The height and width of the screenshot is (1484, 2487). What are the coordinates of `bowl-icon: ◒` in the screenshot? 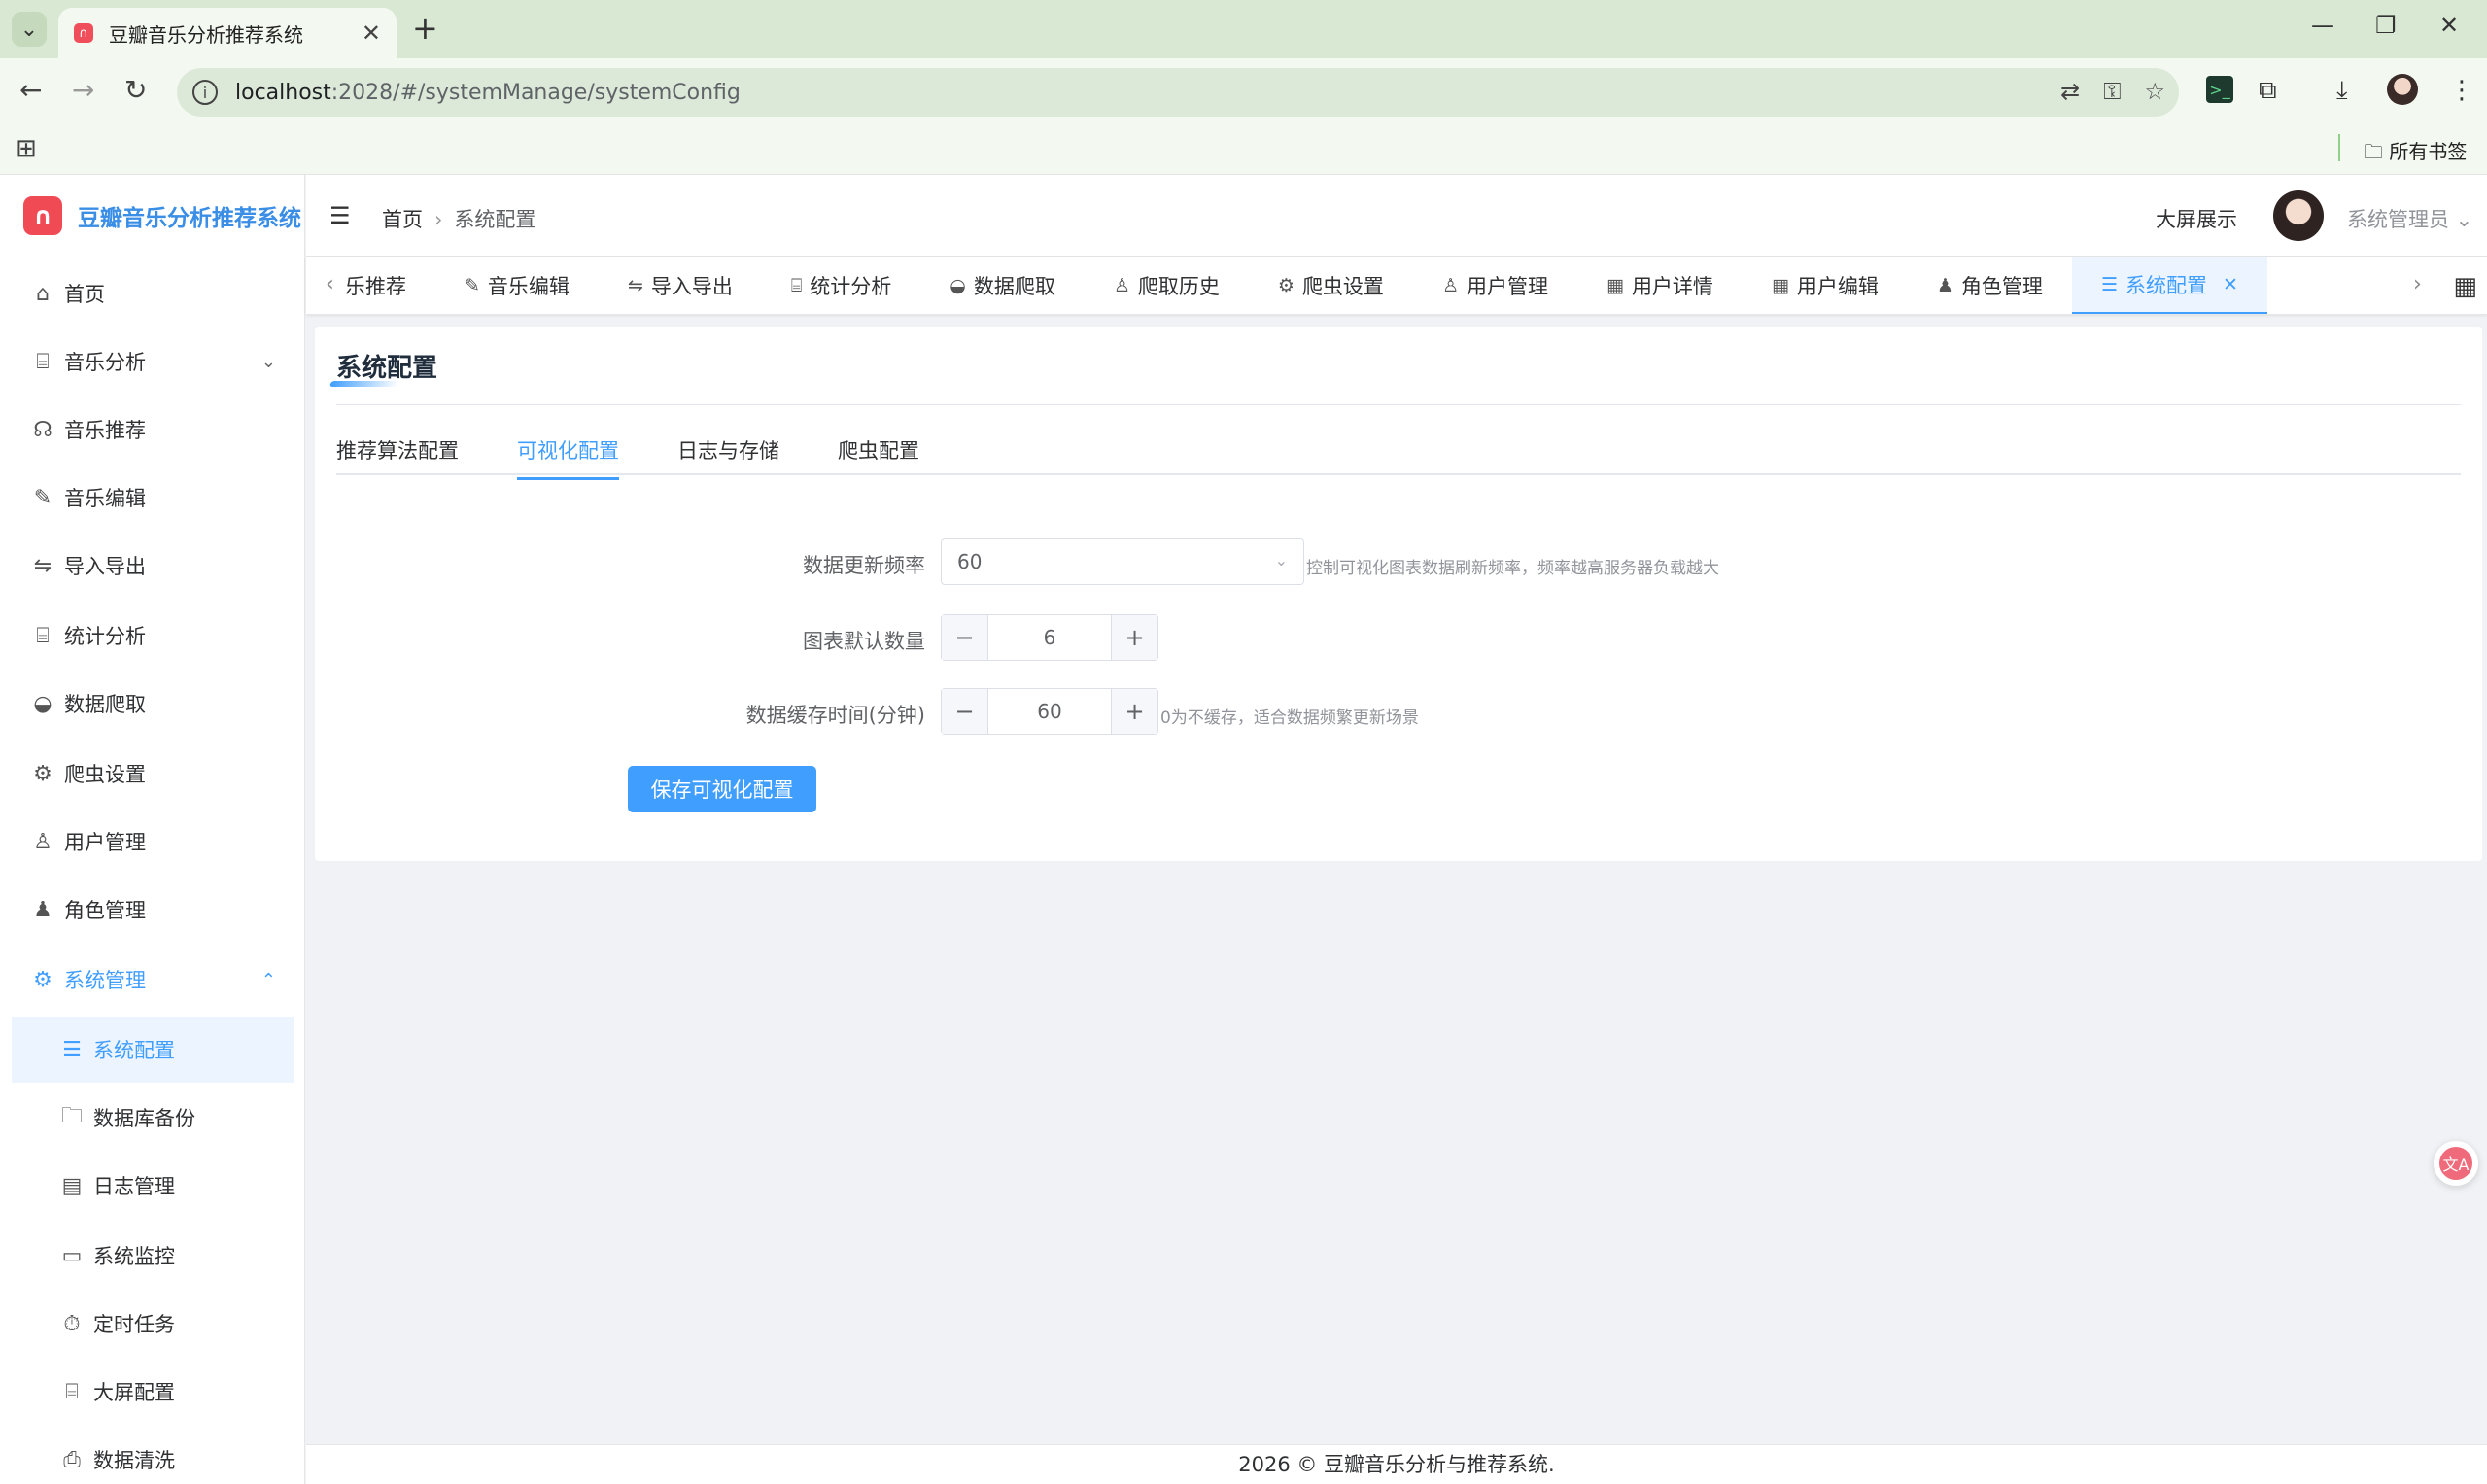 It's located at (958, 285).